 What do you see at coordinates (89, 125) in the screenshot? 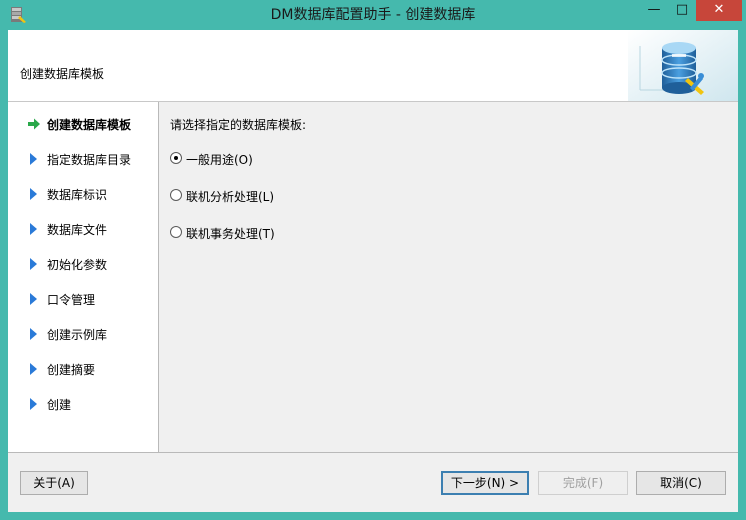
I see `nav-step-label: 创建数据库模板` at bounding box center [89, 125].